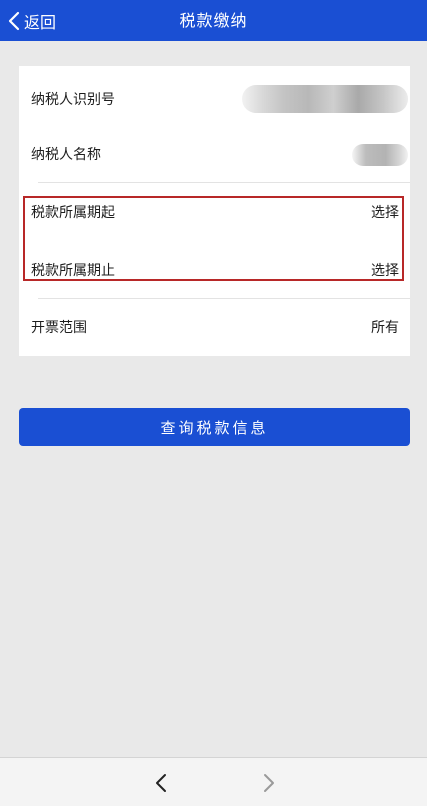  Describe the element at coordinates (214, 427) in the screenshot. I see `query-tax-info-button: 查询税款信息` at that location.